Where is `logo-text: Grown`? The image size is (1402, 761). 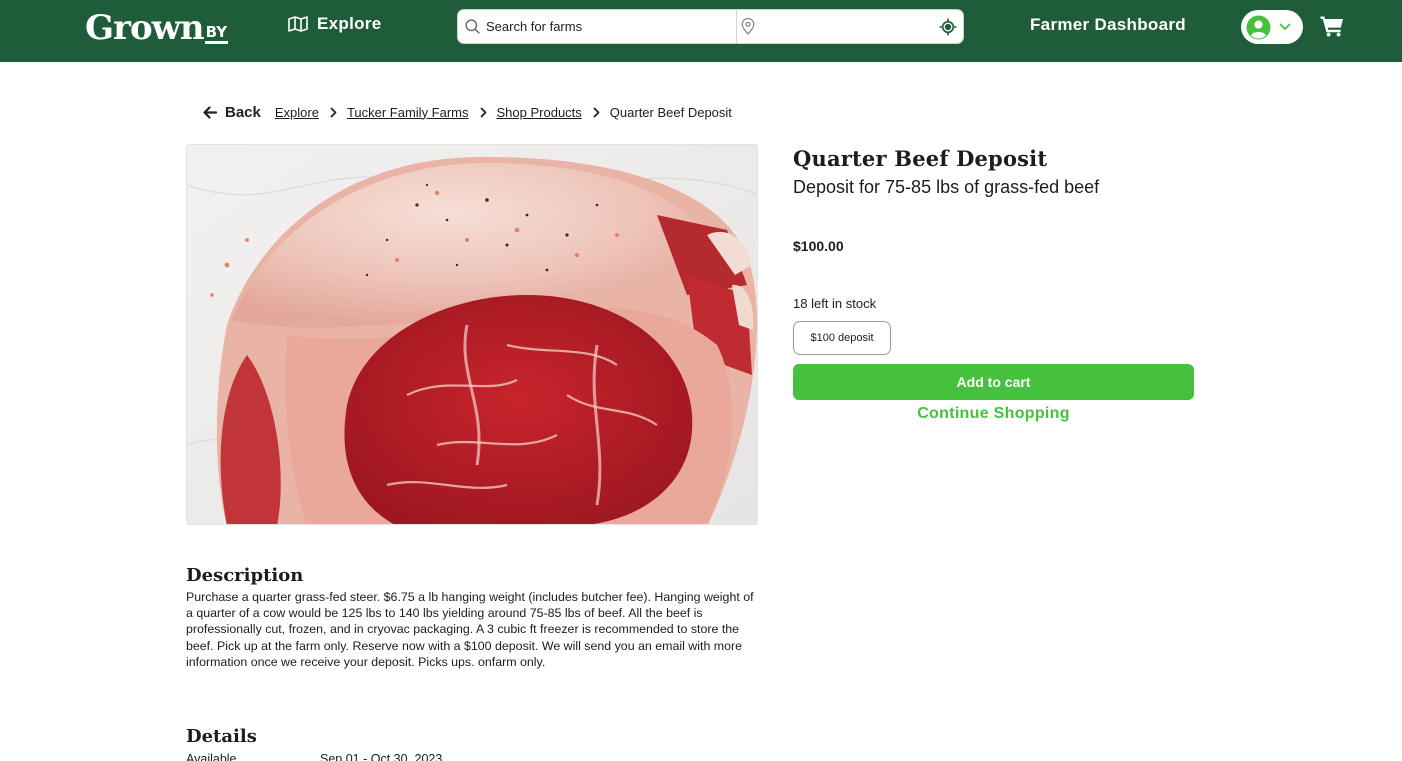
logo-text: Grown is located at coordinates (145, 28).